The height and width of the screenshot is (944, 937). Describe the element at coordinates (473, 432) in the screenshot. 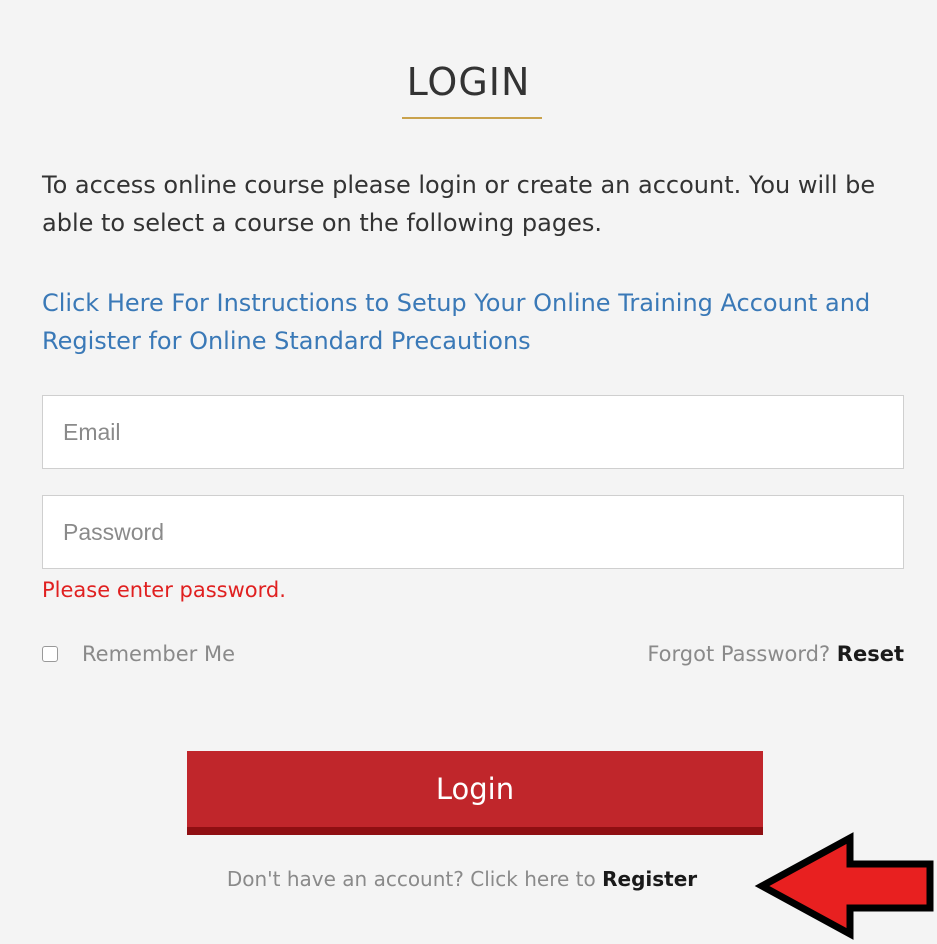

I see `email-input` at that location.